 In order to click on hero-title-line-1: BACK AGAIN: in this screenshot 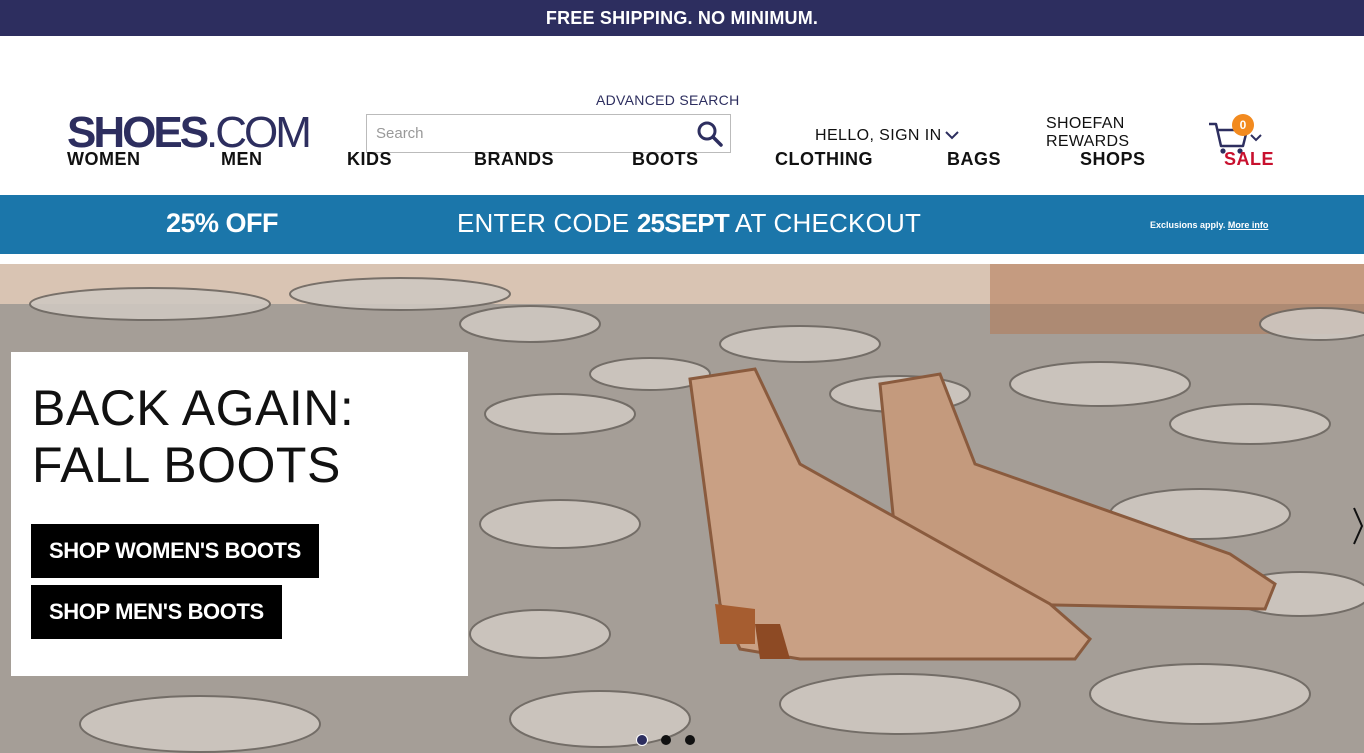, I will do `click(193, 408)`.